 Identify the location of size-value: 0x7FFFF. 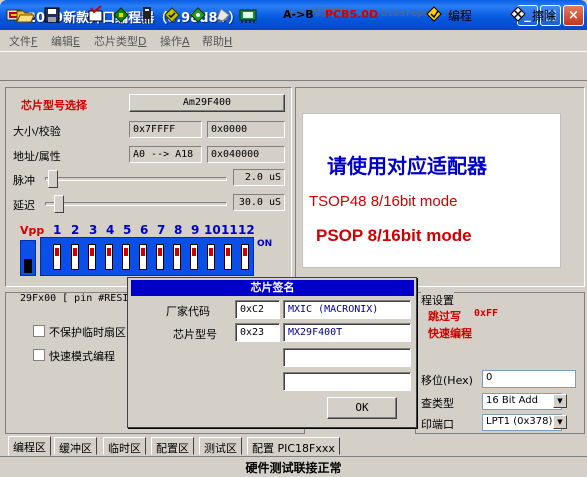
(165, 129).